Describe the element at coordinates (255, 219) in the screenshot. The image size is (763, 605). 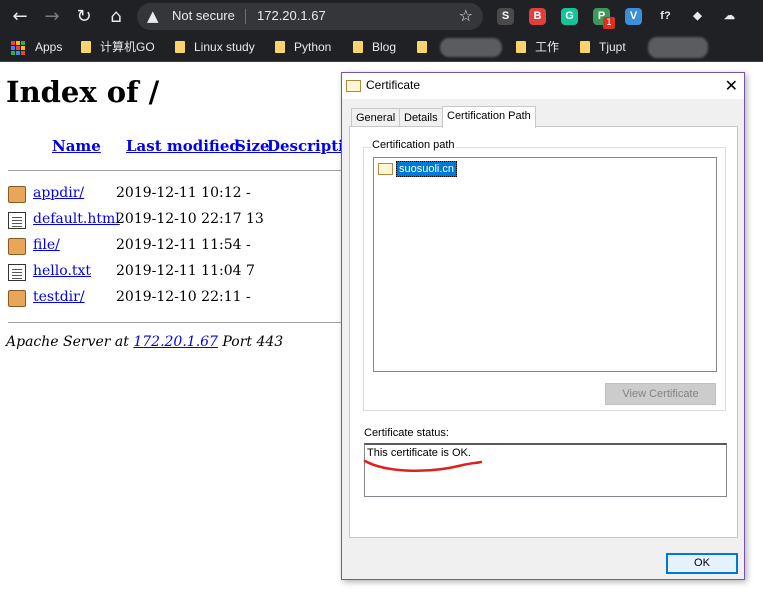
I see `file-size: 13` at that location.